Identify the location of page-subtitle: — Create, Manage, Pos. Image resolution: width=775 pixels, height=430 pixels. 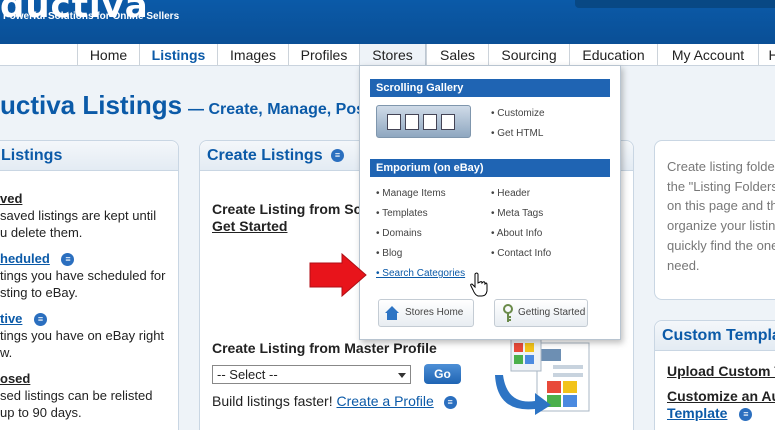
(276, 109).